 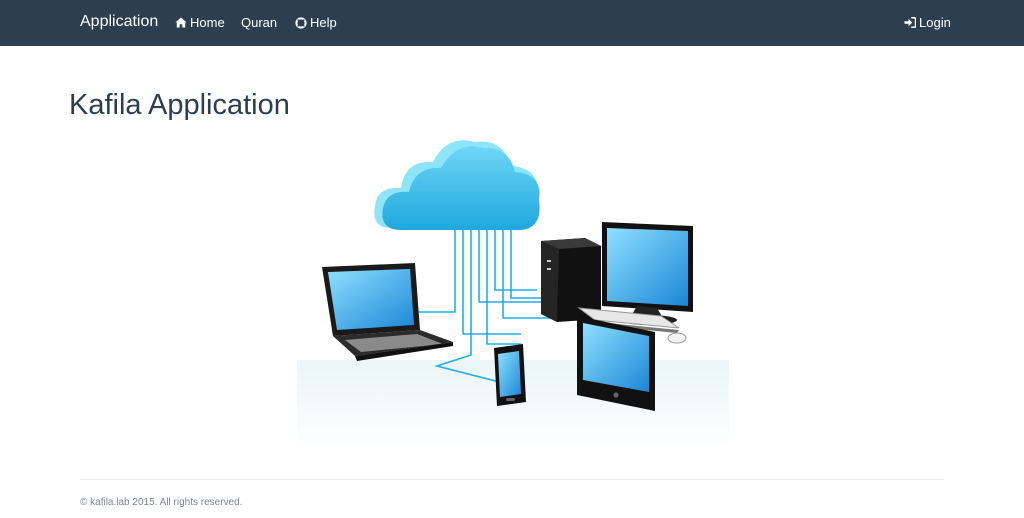 I want to click on nav-login-link: Login, so click(x=927, y=22).